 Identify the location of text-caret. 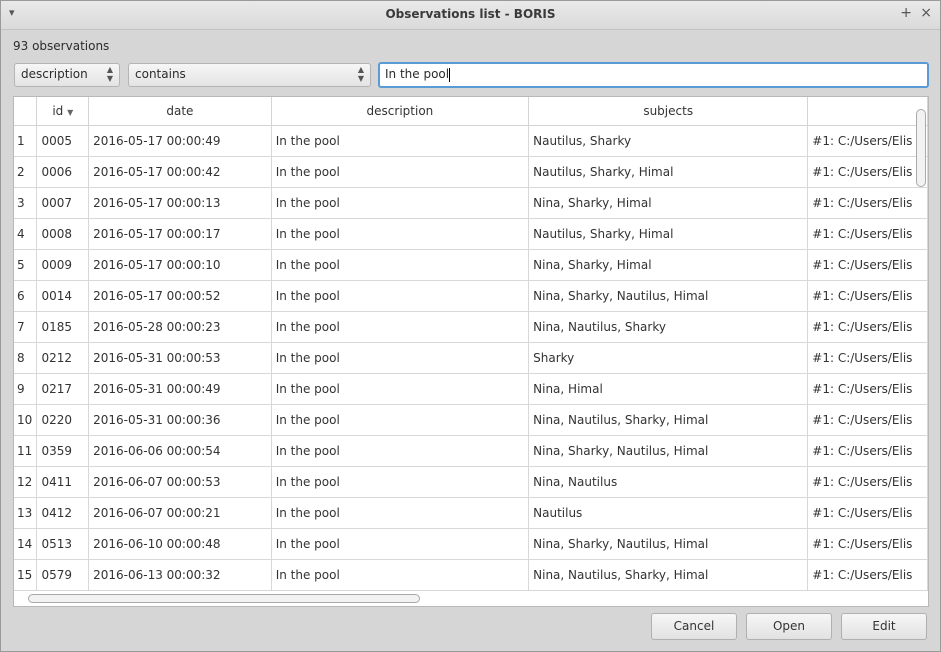
(450, 74).